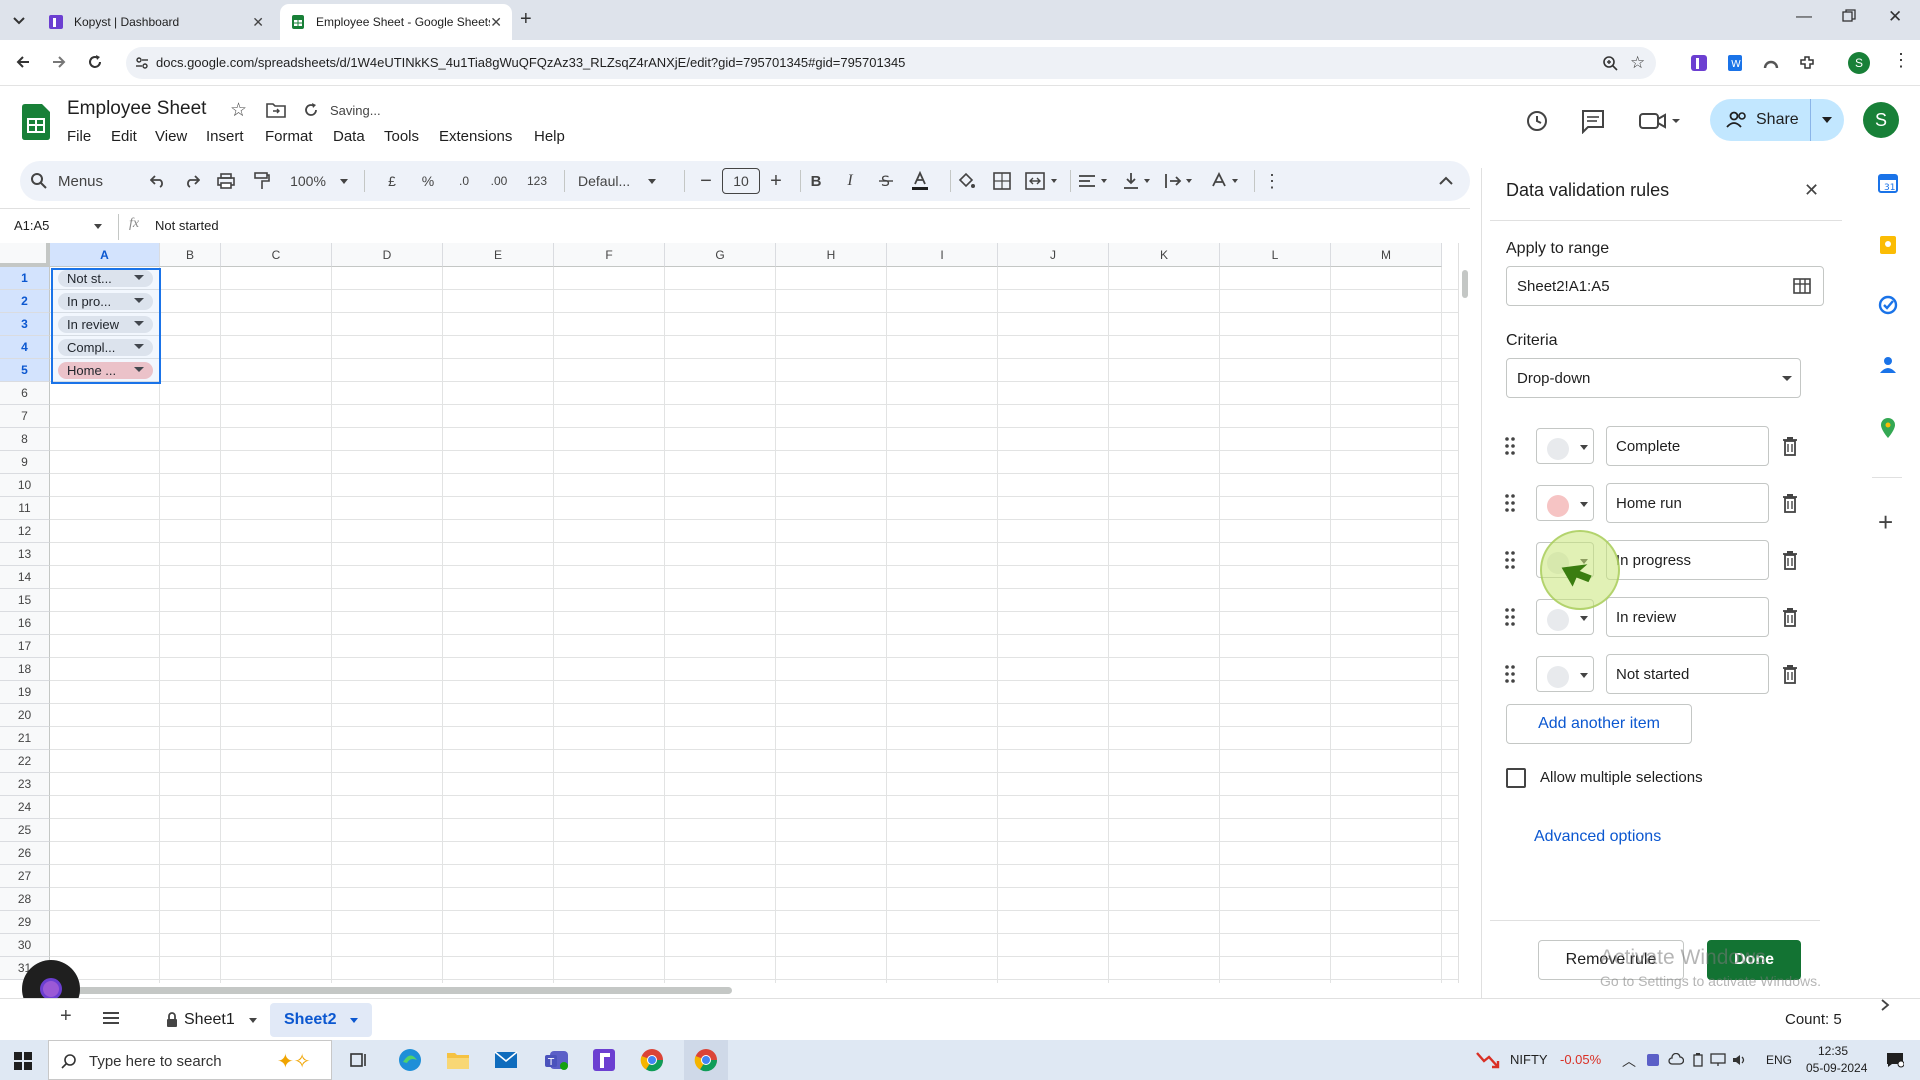 This screenshot has height=1080, width=1920. What do you see at coordinates (1537, 121) in the screenshot?
I see `version-history-icon` at bounding box center [1537, 121].